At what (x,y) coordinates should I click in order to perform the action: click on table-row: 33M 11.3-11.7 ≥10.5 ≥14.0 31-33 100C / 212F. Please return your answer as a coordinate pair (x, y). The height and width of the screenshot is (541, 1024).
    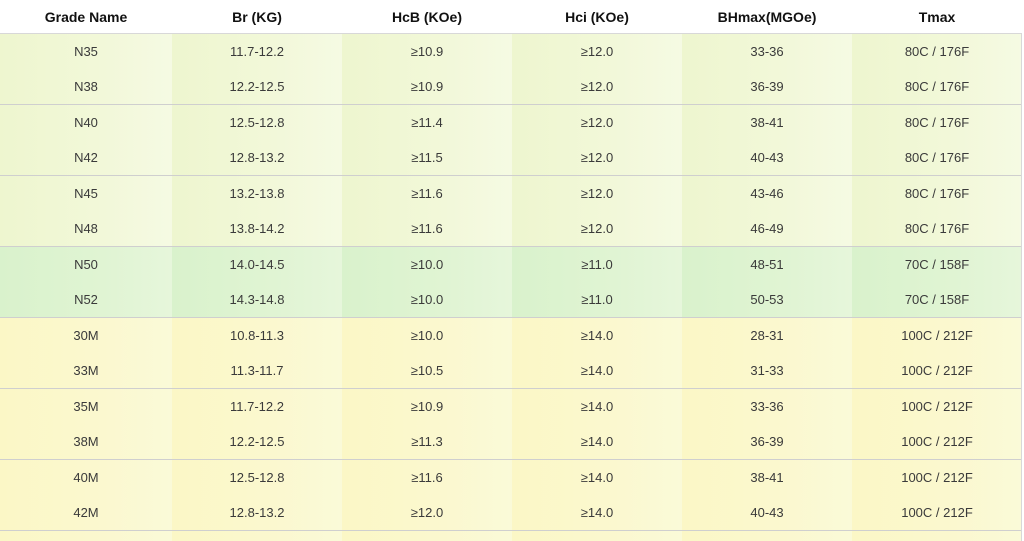
    Looking at the image, I should click on (511, 371).